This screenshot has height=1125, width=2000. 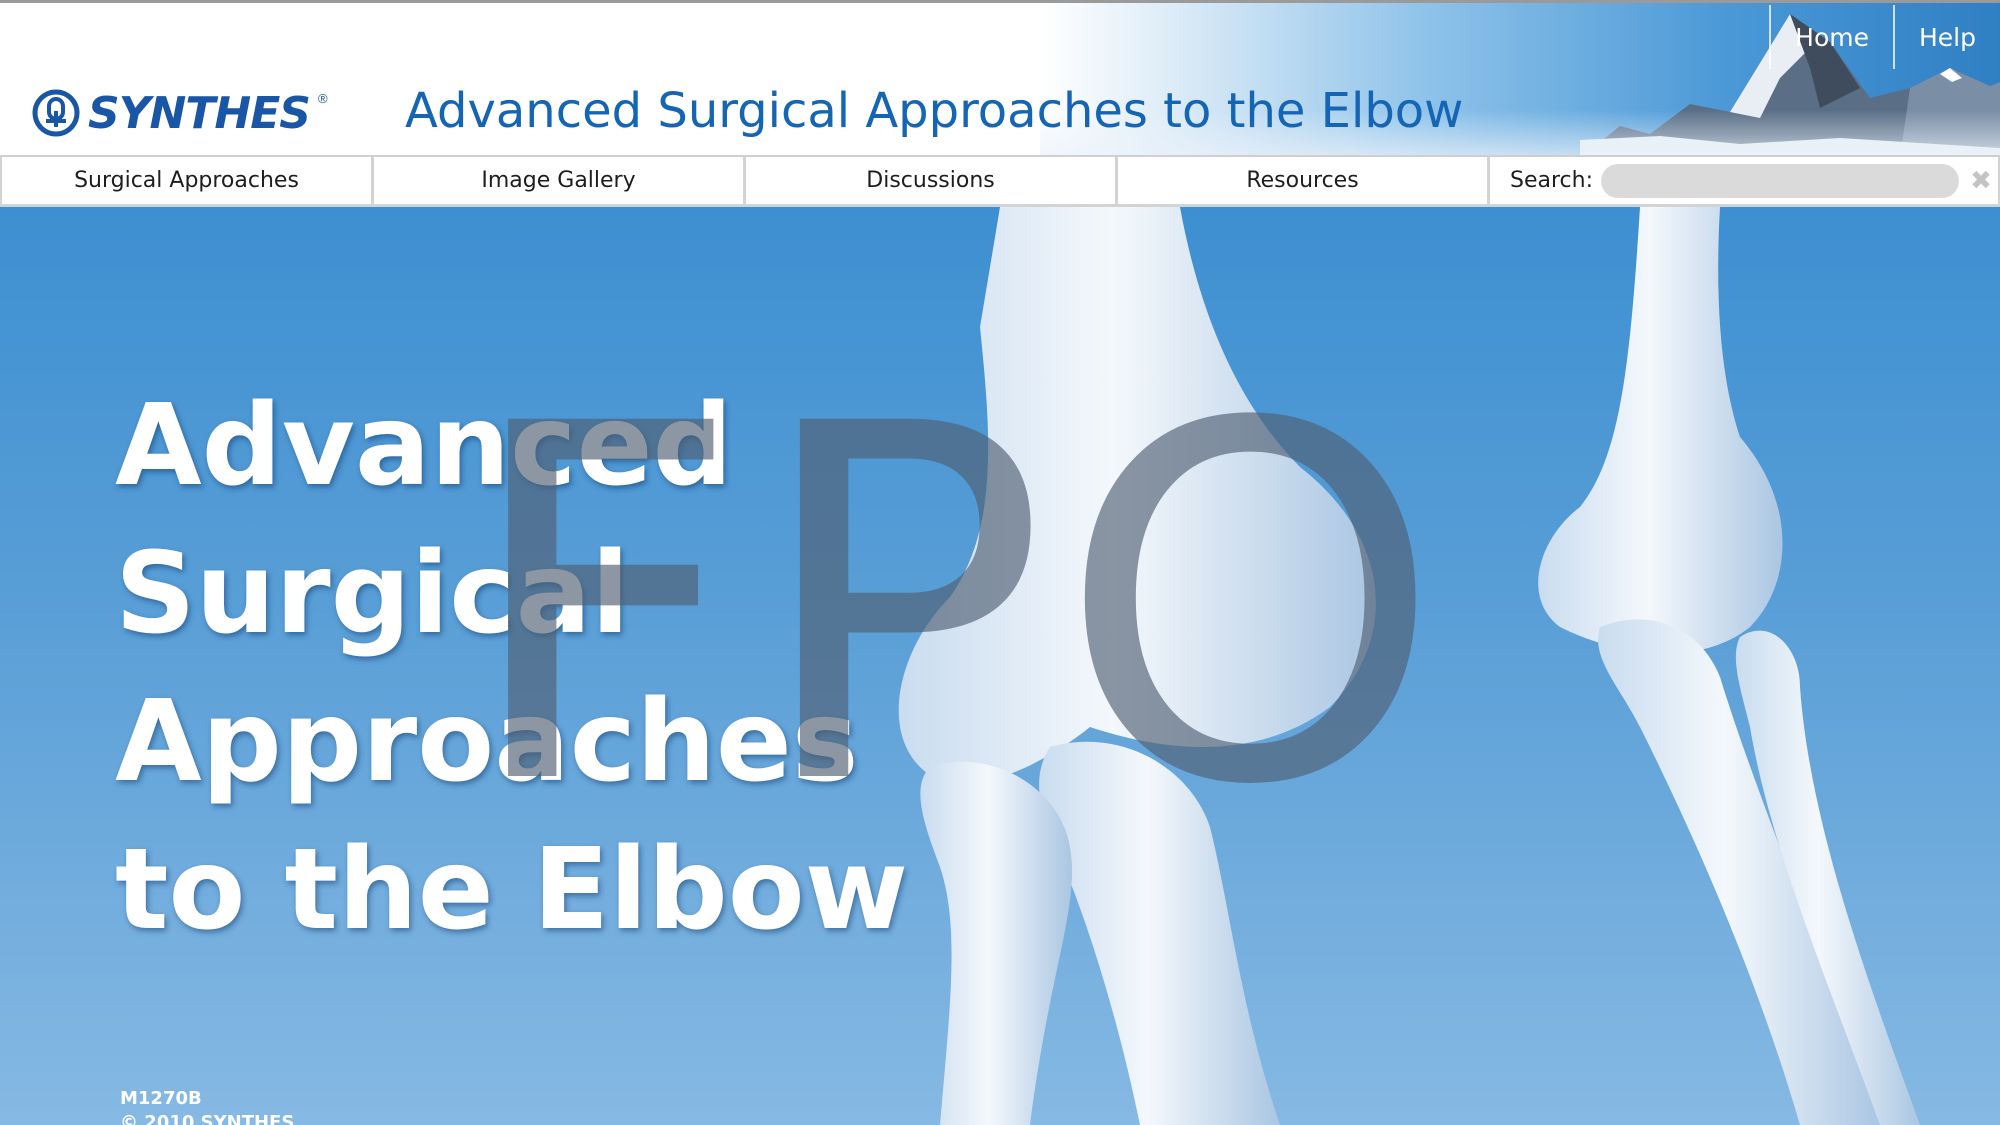 What do you see at coordinates (199, 113) in the screenshot?
I see `logo-wordmark: SYNTHES` at bounding box center [199, 113].